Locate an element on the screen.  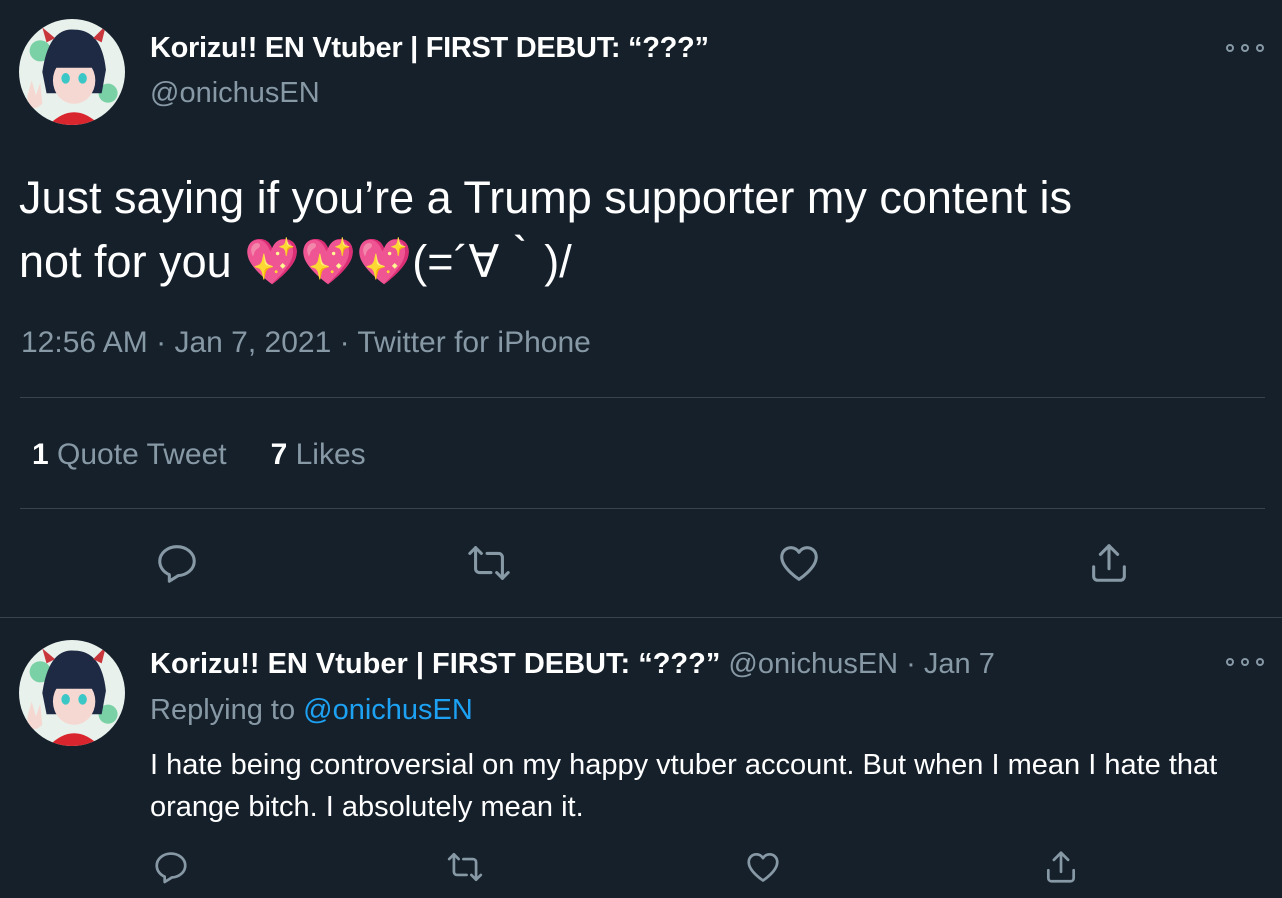
like-label: Likes is located at coordinates (330, 454).